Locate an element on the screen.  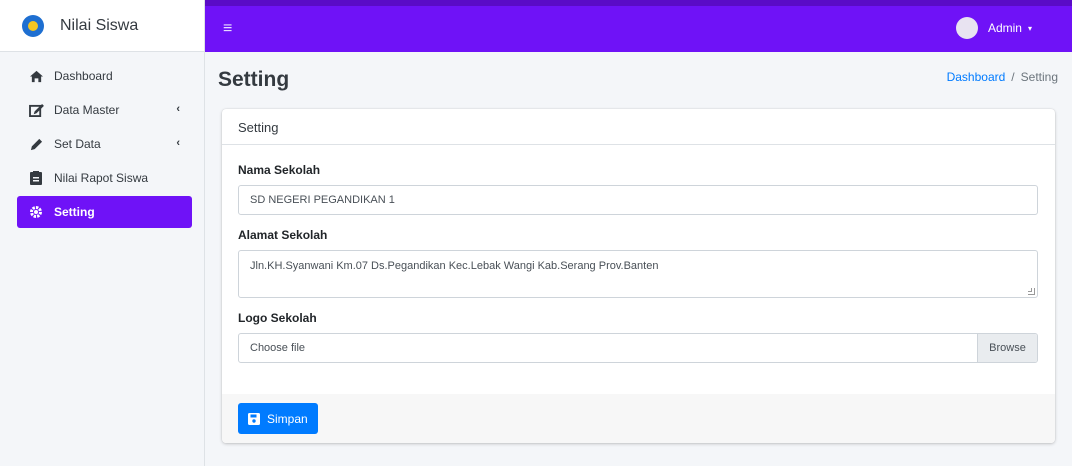
save-icon is located at coordinates (254, 418).